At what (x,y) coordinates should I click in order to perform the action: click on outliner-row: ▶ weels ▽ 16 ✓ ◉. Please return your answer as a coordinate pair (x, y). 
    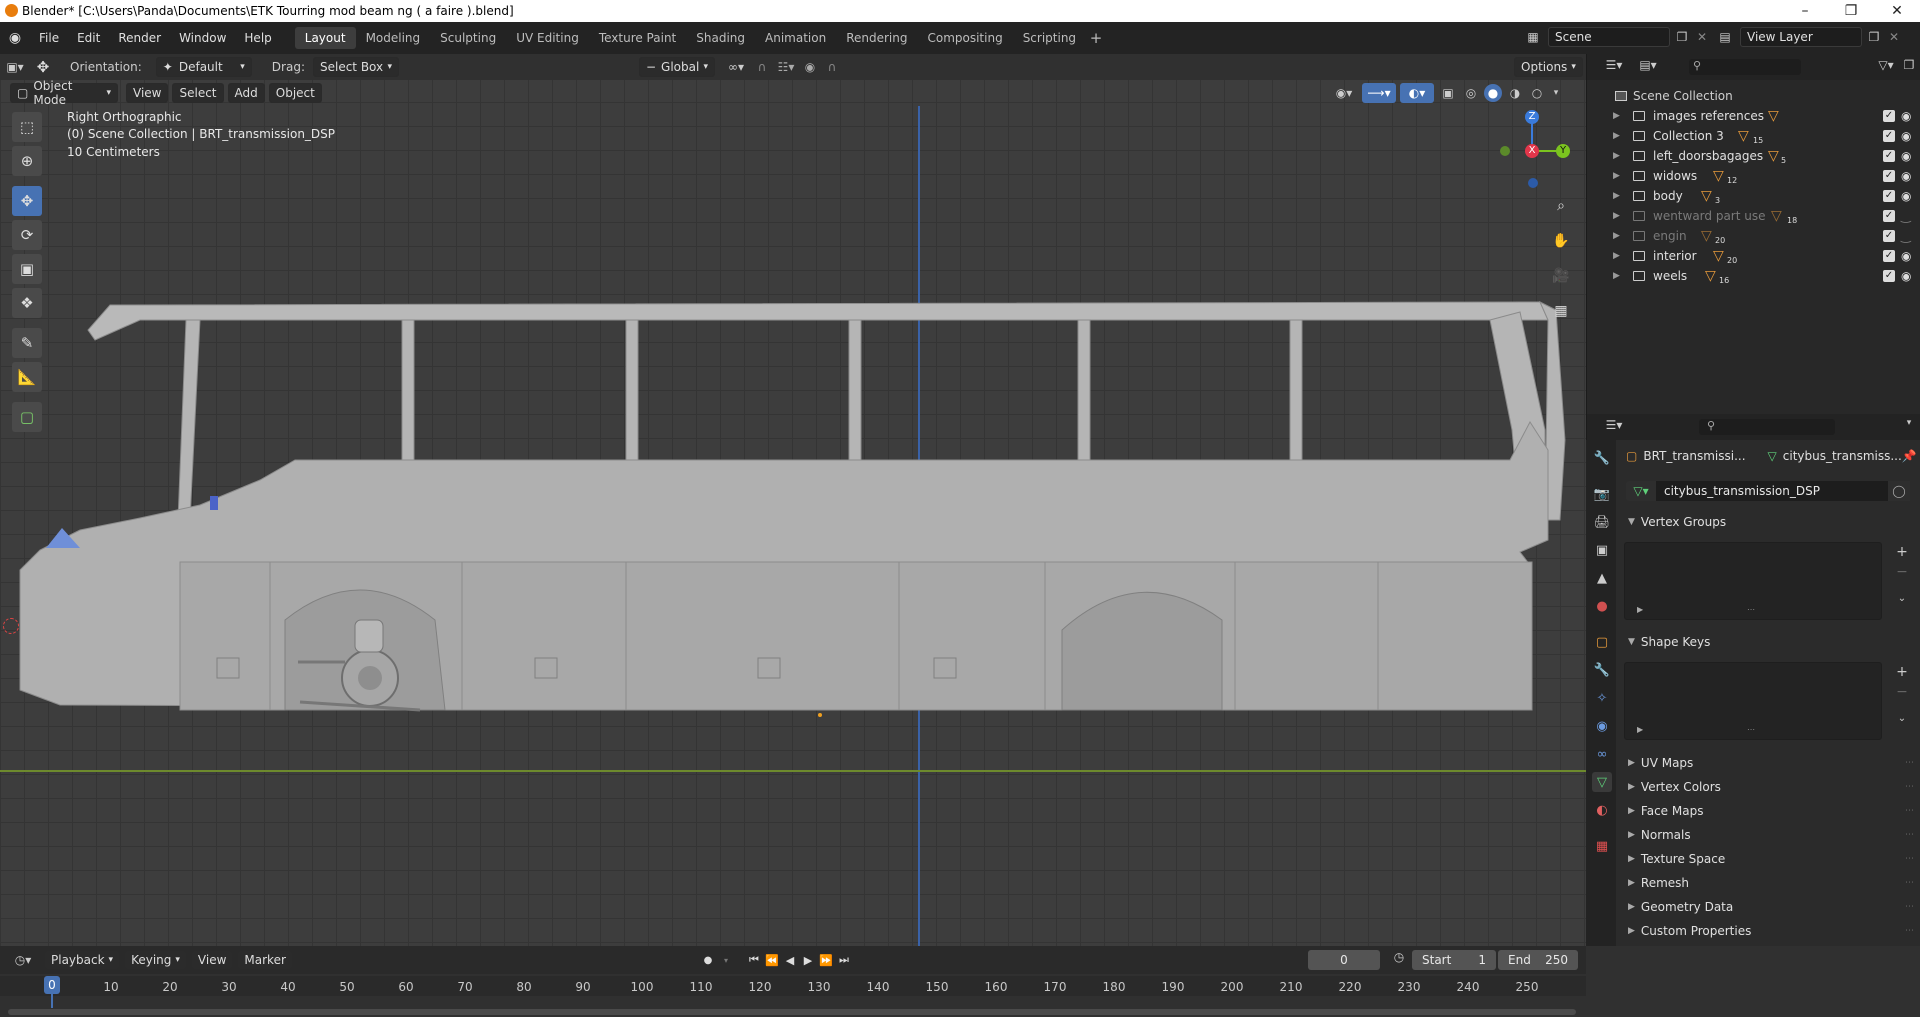
    Looking at the image, I should click on (1753, 276).